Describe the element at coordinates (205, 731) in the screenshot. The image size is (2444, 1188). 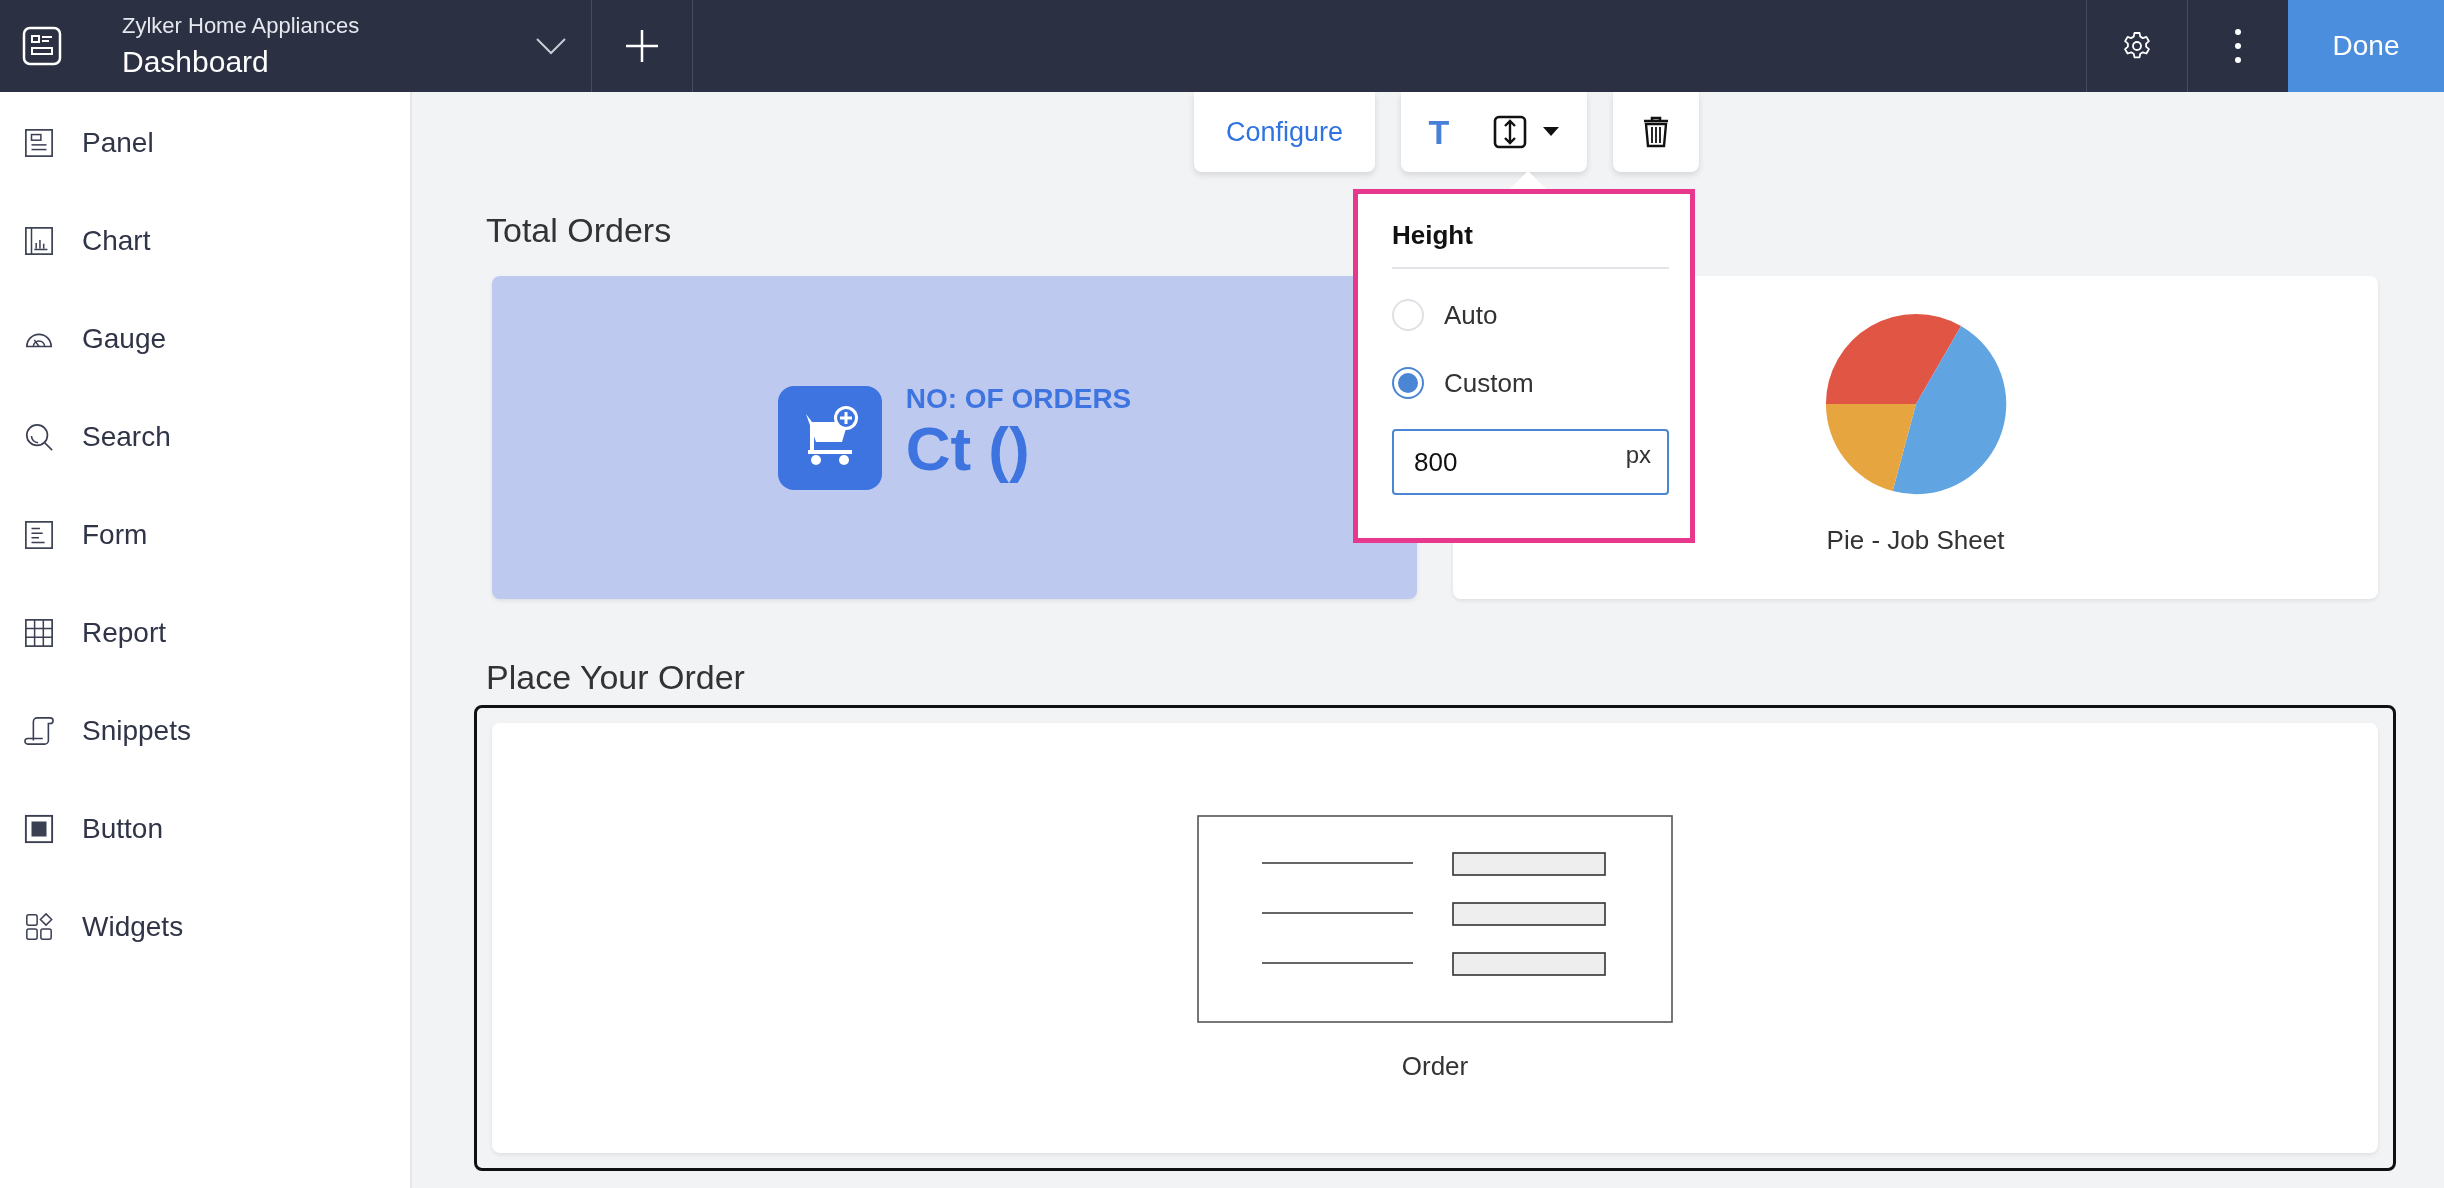
I see `sidebar-item: Snippets` at that location.